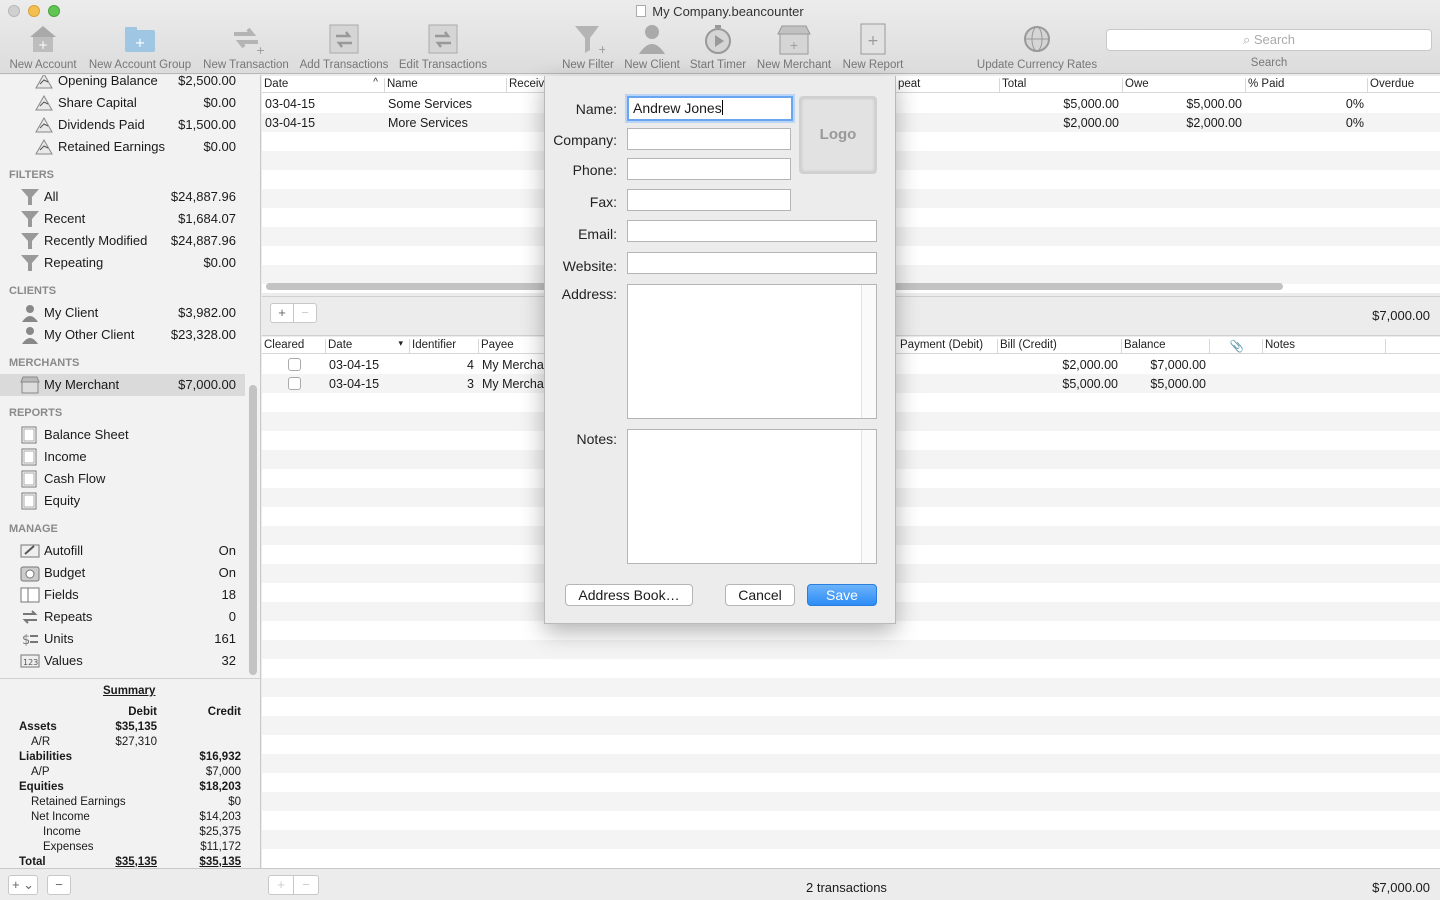 The image size is (1440, 900). What do you see at coordinates (30, 241) in the screenshot?
I see `filter-icon` at bounding box center [30, 241].